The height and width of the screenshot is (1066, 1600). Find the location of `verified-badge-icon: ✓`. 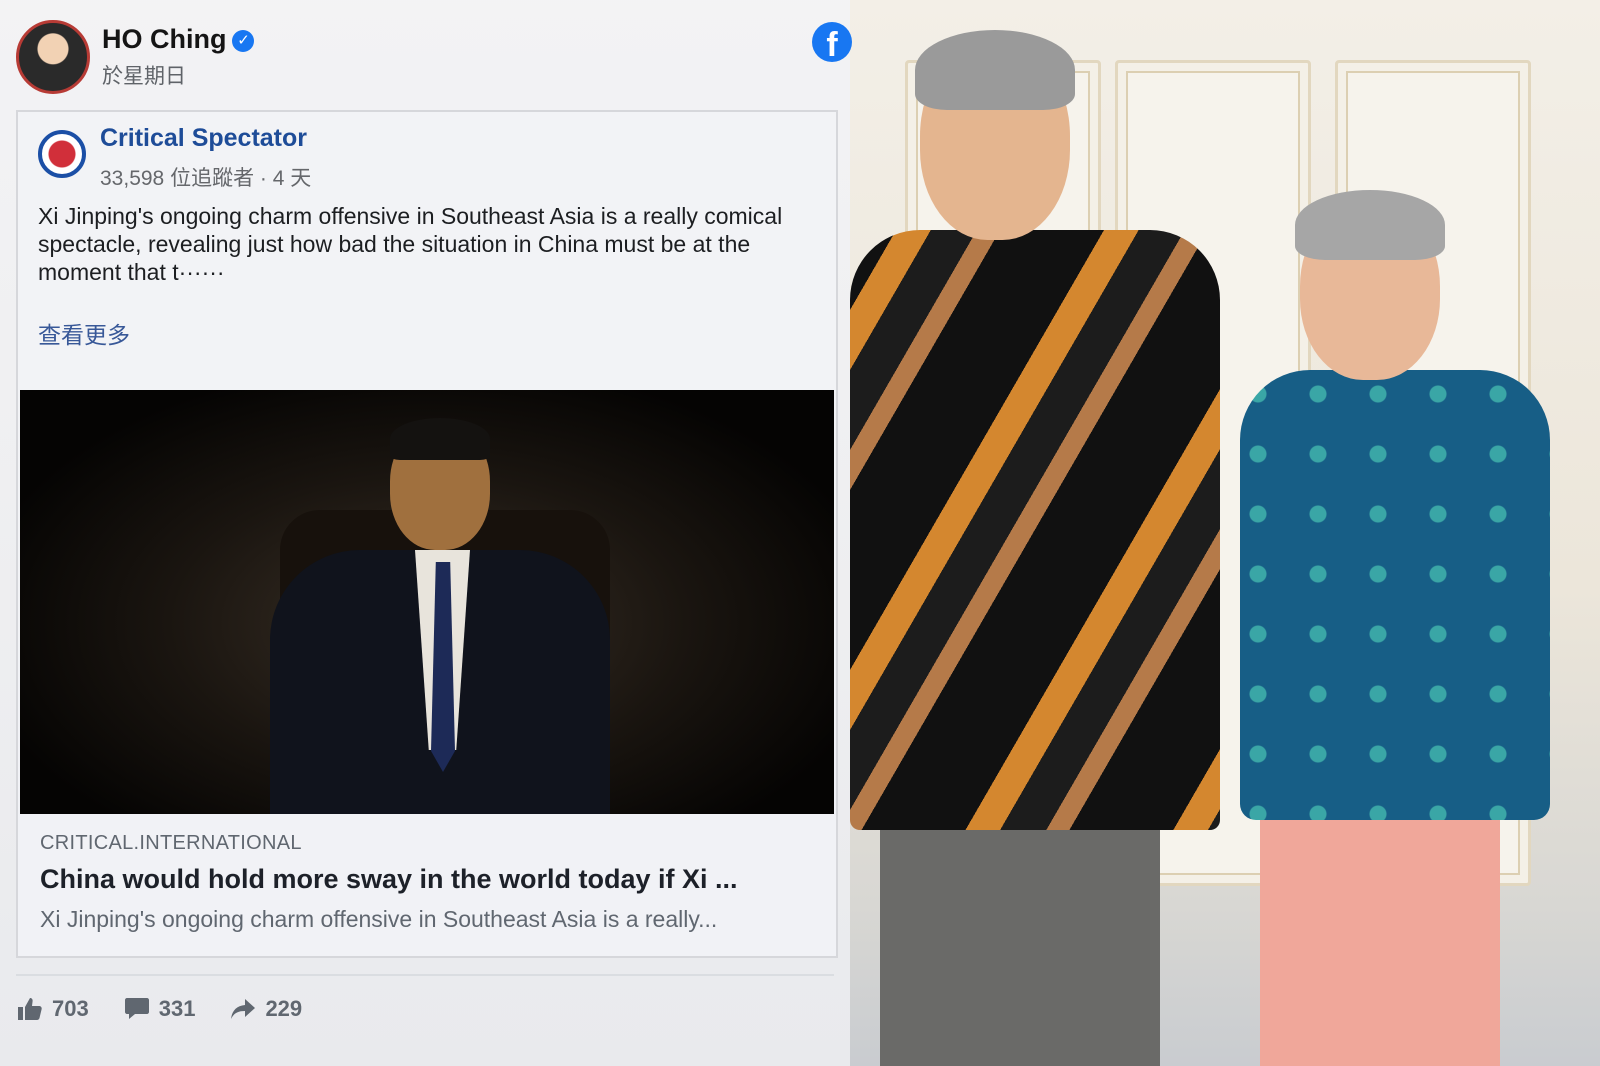

verified-badge-icon: ✓ is located at coordinates (243, 41).